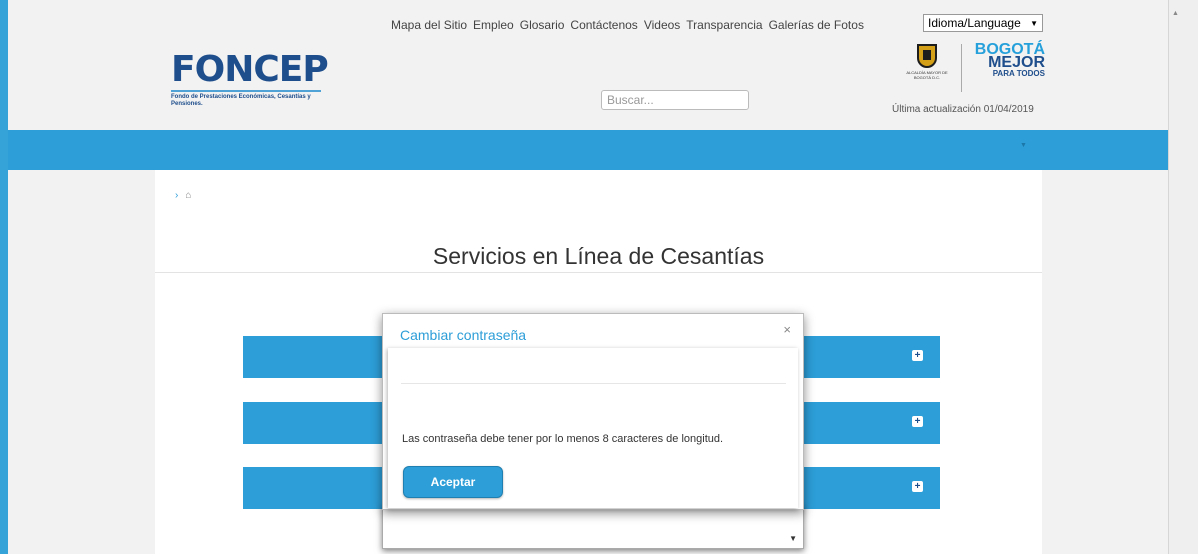  What do you see at coordinates (1023, 145) in the screenshot?
I see `menu-arrow-icon: ▼` at bounding box center [1023, 145].